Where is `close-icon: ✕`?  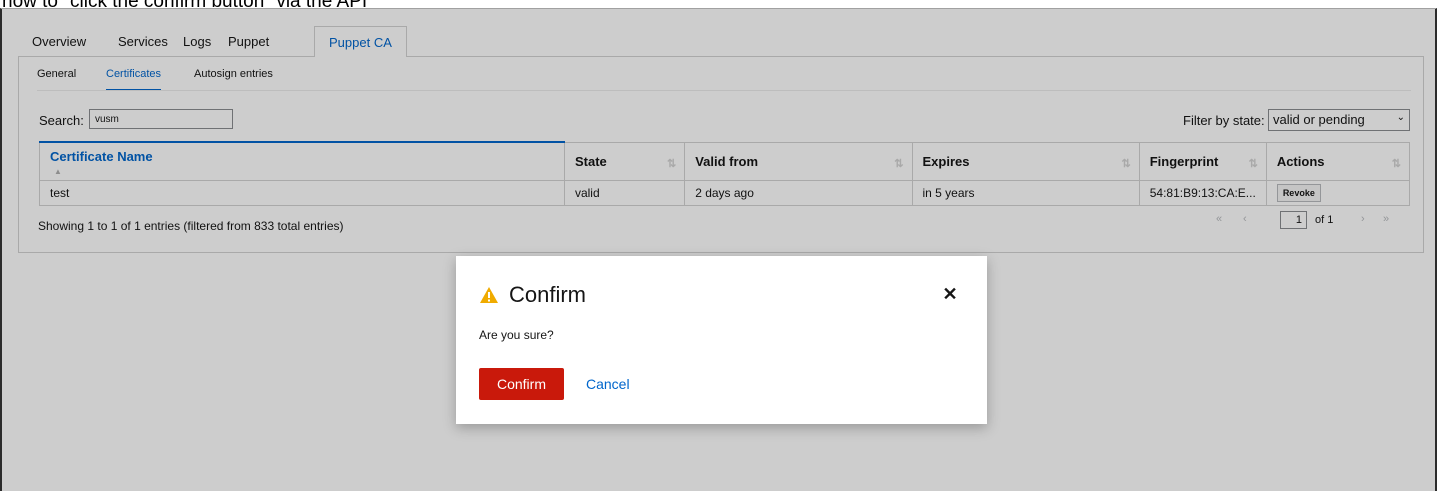 close-icon: ✕ is located at coordinates (950, 294).